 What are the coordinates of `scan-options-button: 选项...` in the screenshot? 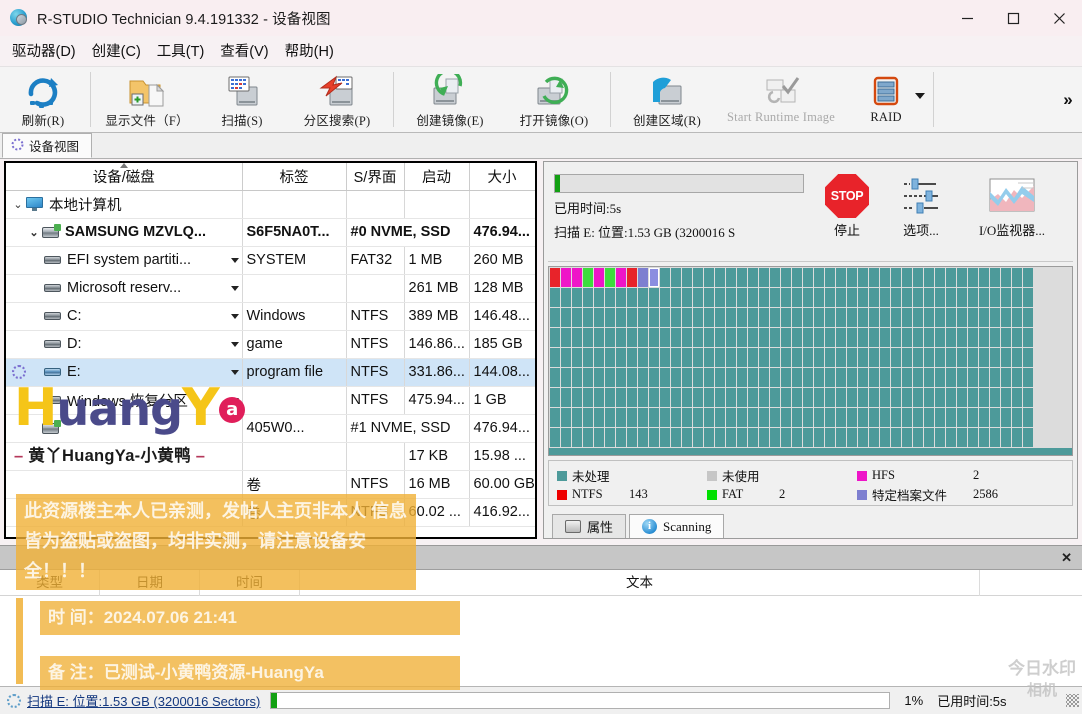 It's located at (921, 202).